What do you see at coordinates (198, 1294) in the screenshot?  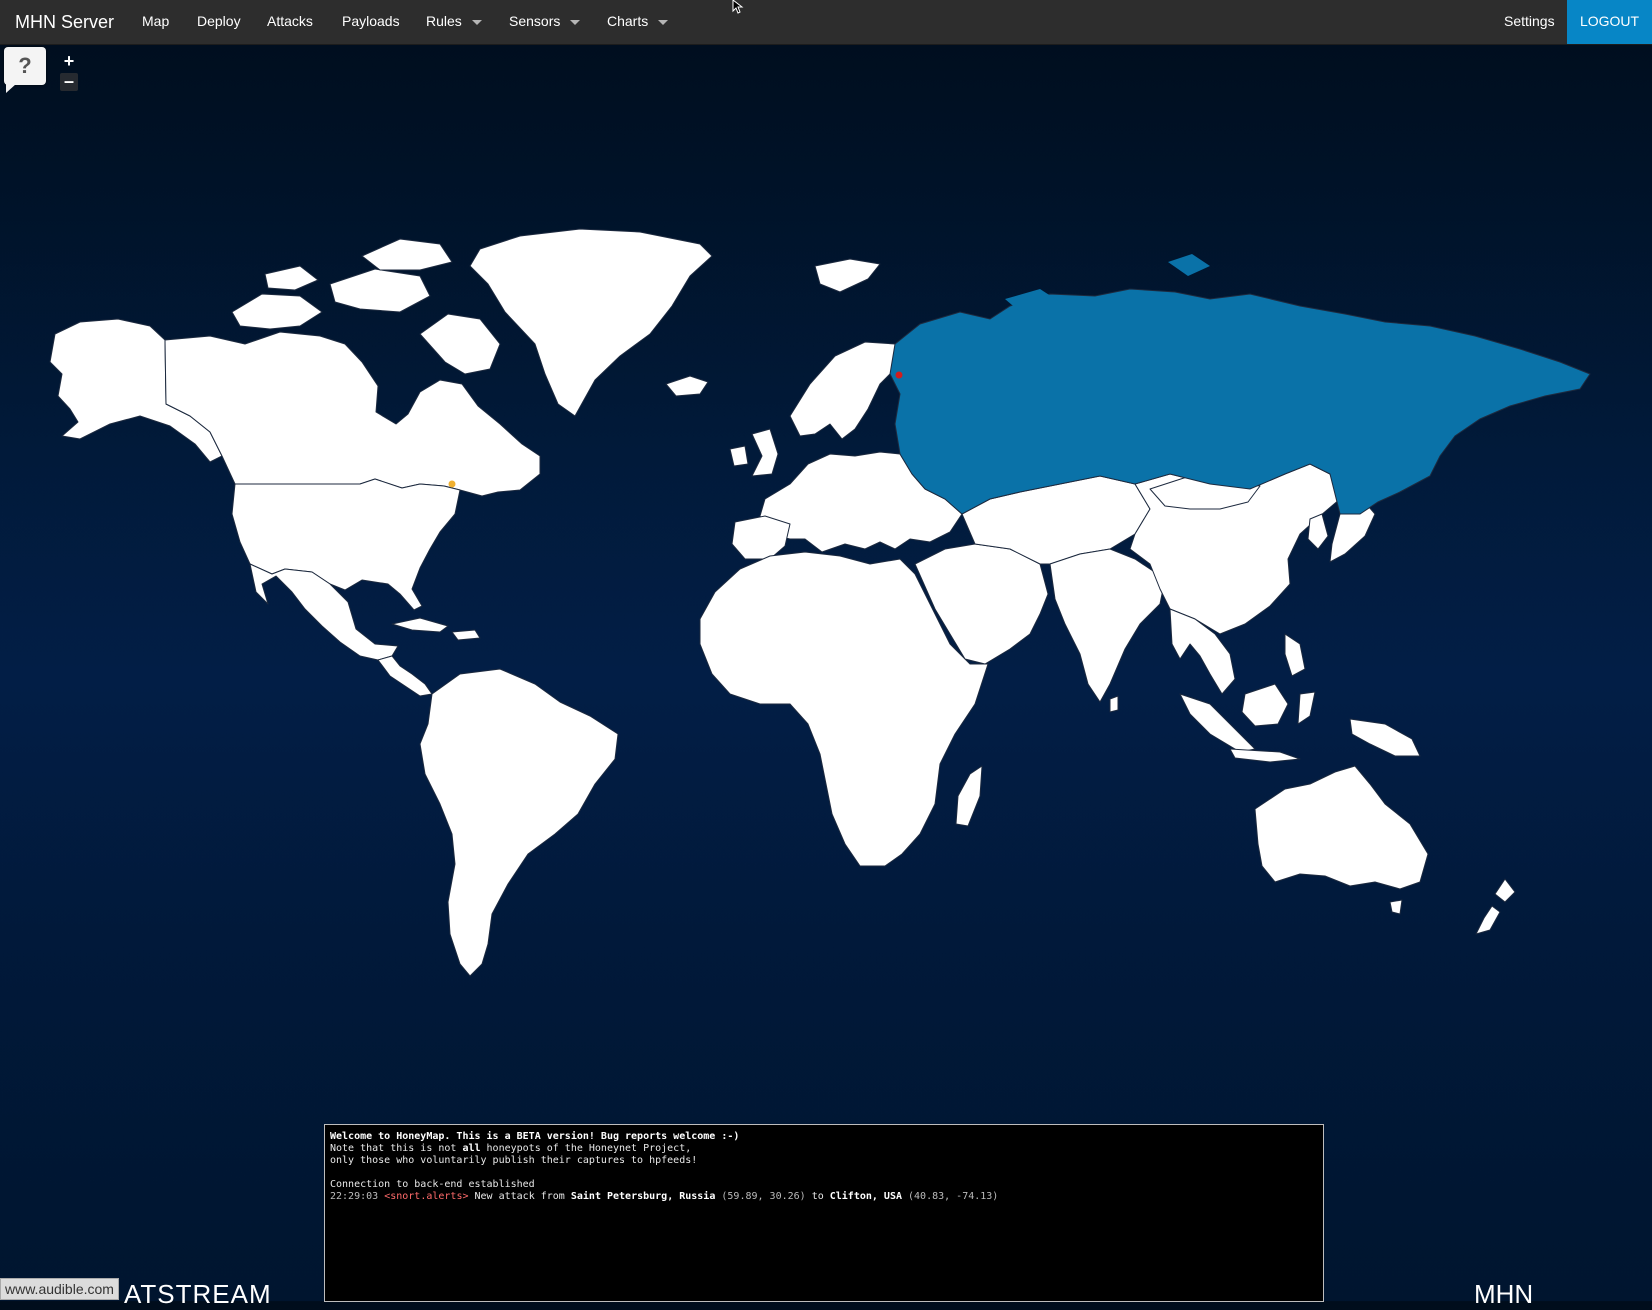 I see `threatstream-logo-text: ATSTREAM` at bounding box center [198, 1294].